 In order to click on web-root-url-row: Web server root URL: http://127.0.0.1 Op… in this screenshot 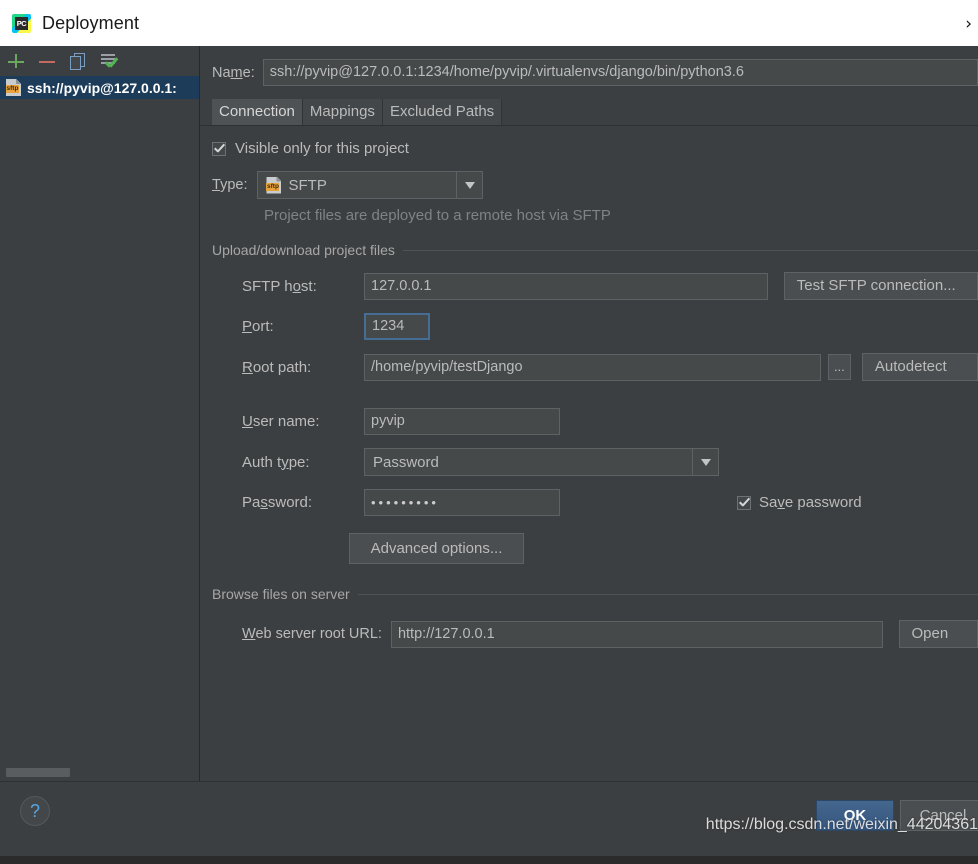, I will do `click(595, 634)`.